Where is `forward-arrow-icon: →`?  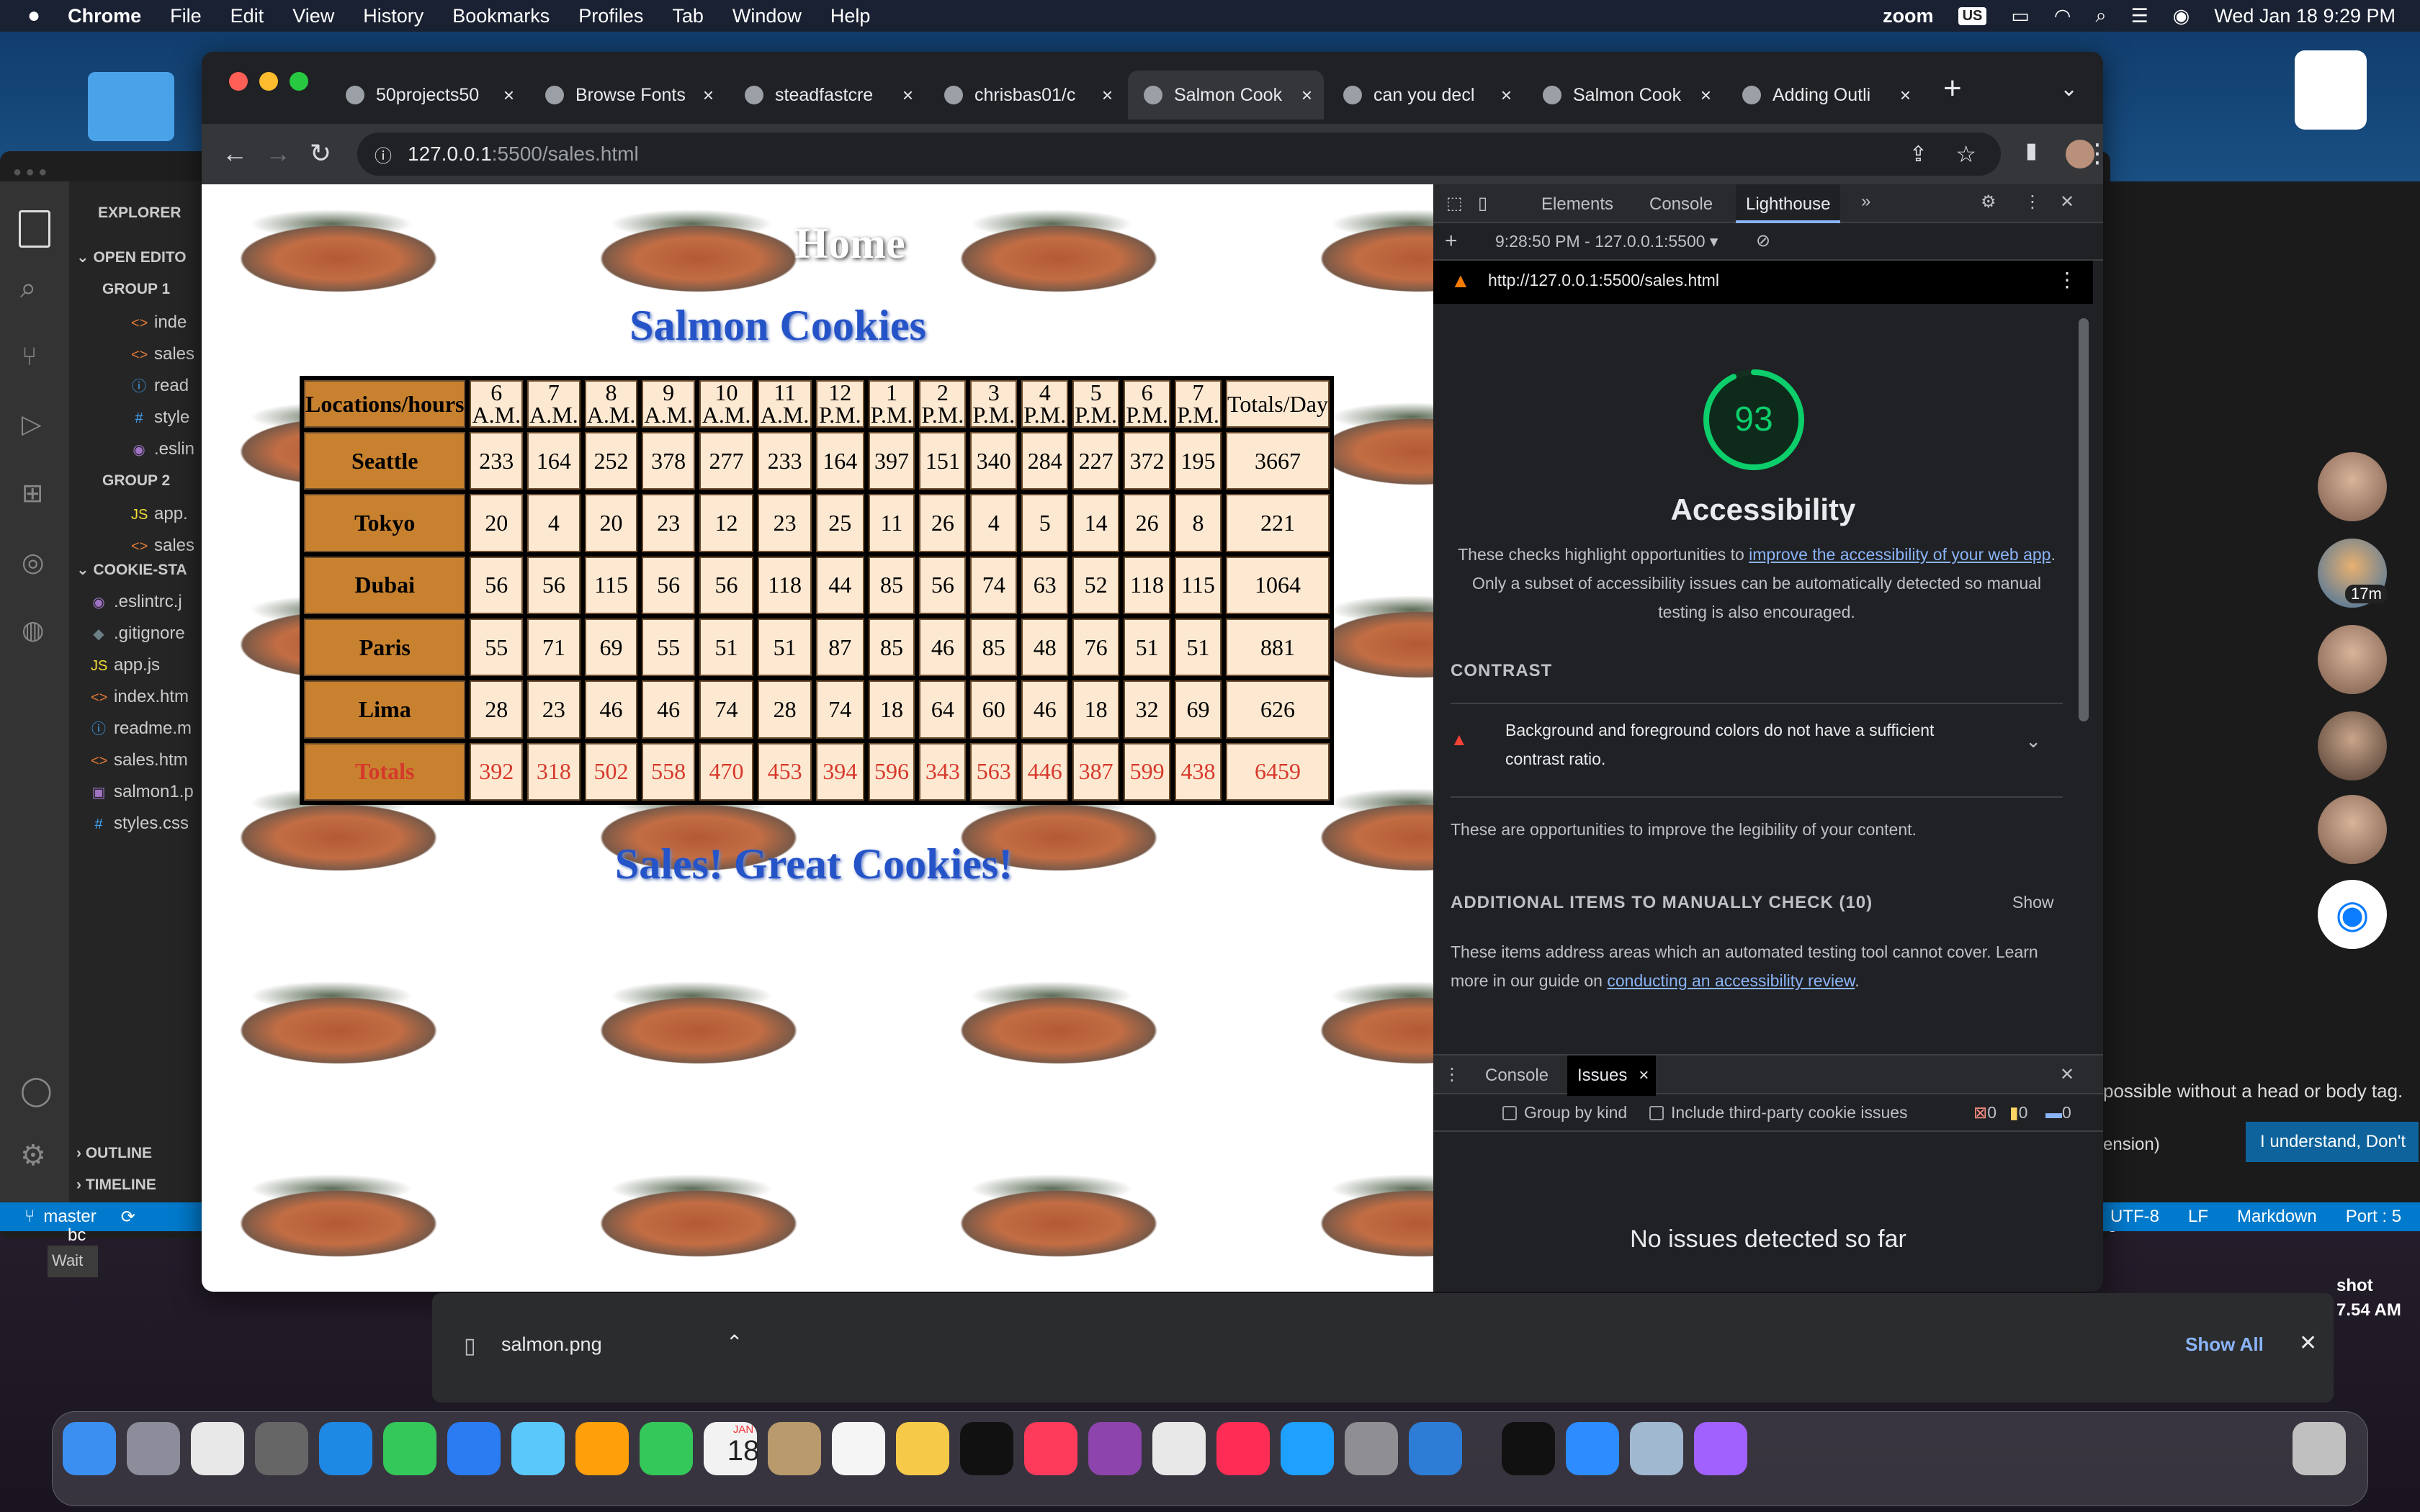 forward-arrow-icon: → is located at coordinates (278, 153).